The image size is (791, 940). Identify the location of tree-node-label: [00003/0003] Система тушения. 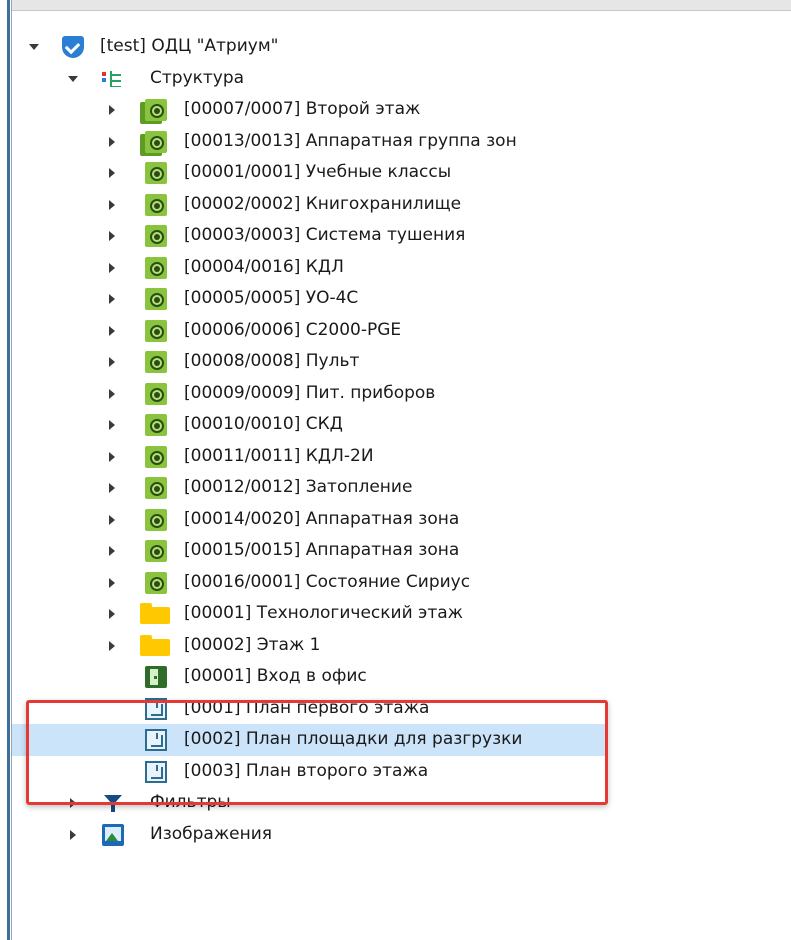
(325, 235).